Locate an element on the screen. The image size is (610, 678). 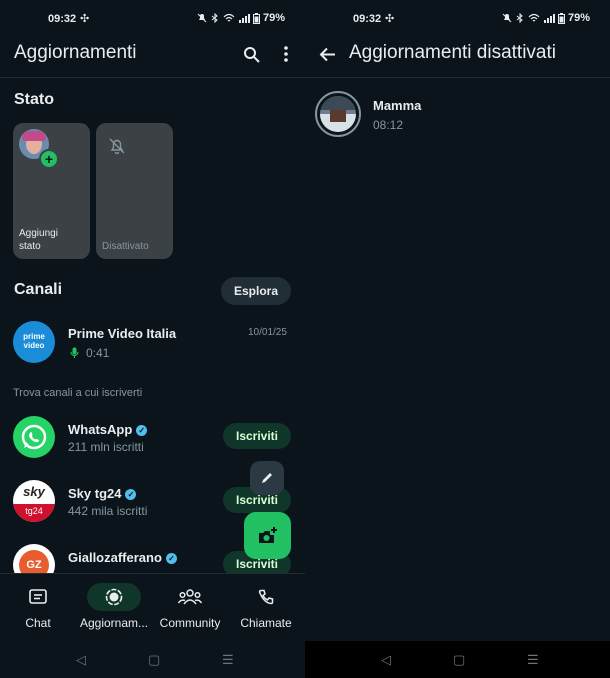
channel-name: Prime Video Italia is located at coordinates (122, 333).